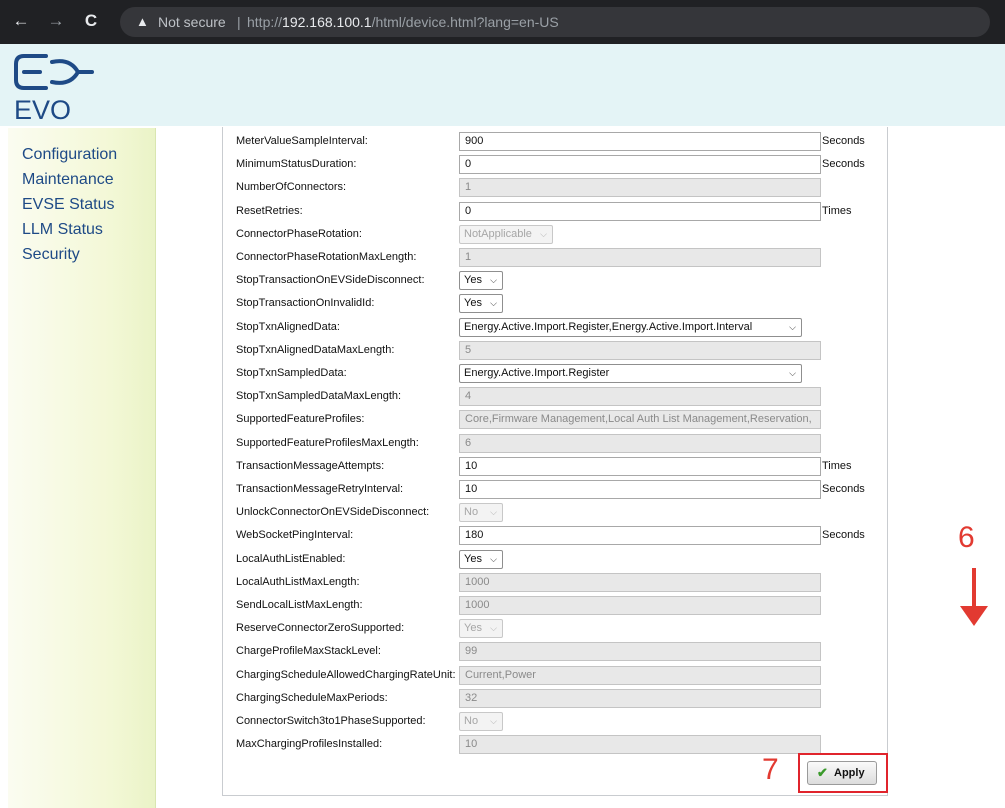 This screenshot has width=1005, height=808. I want to click on sidebar-item-maintenance: Maintenance, so click(69, 179).